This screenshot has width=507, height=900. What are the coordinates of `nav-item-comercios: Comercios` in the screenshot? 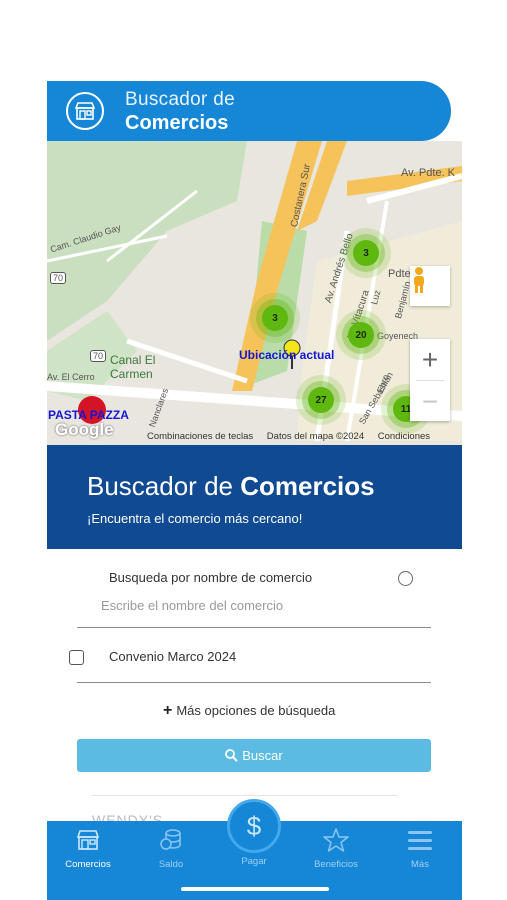 It's located at (88, 848).